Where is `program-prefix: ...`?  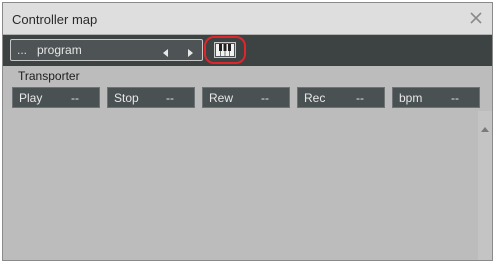 program-prefix: ... is located at coordinates (22, 50).